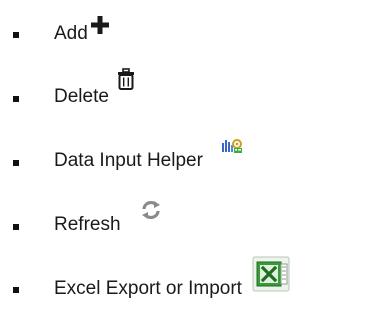 This screenshot has width=391, height=321. What do you see at coordinates (128, 160) in the screenshot?
I see `list-item-label: Data Input Helper` at bounding box center [128, 160].